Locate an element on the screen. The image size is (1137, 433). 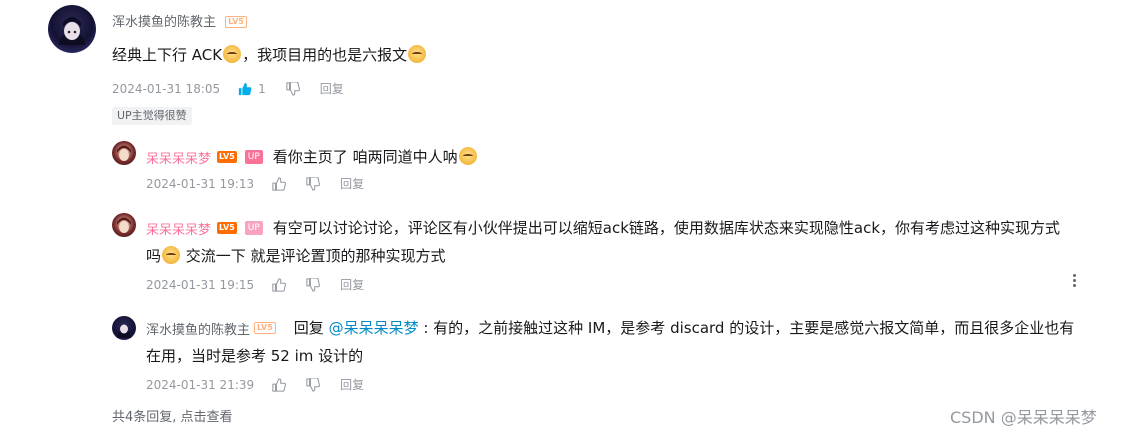
like-button: 1 is located at coordinates (252, 89).